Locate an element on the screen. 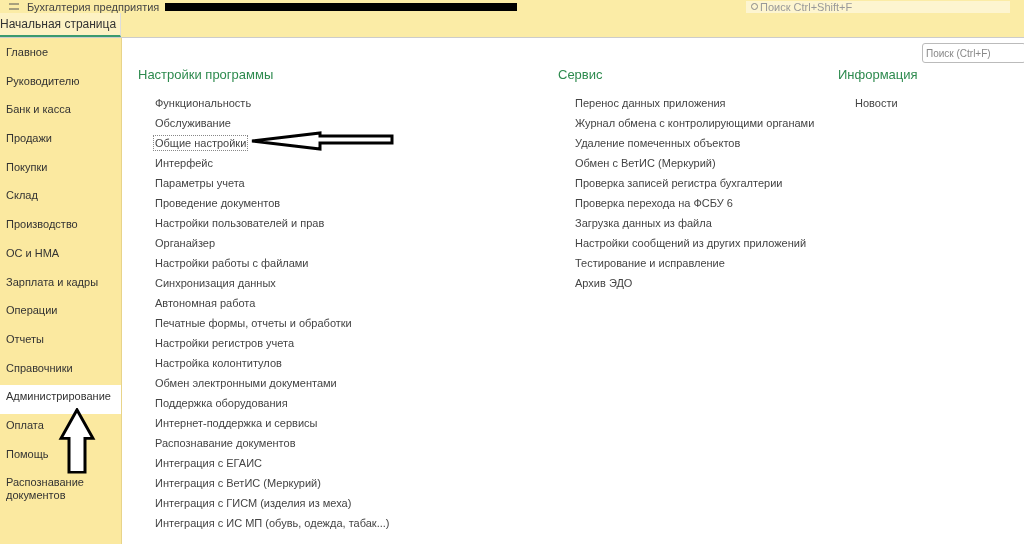 This screenshot has height=544, width=1024. settings-link: Журнал обмена с контролирующими органами is located at coordinates (695, 123).